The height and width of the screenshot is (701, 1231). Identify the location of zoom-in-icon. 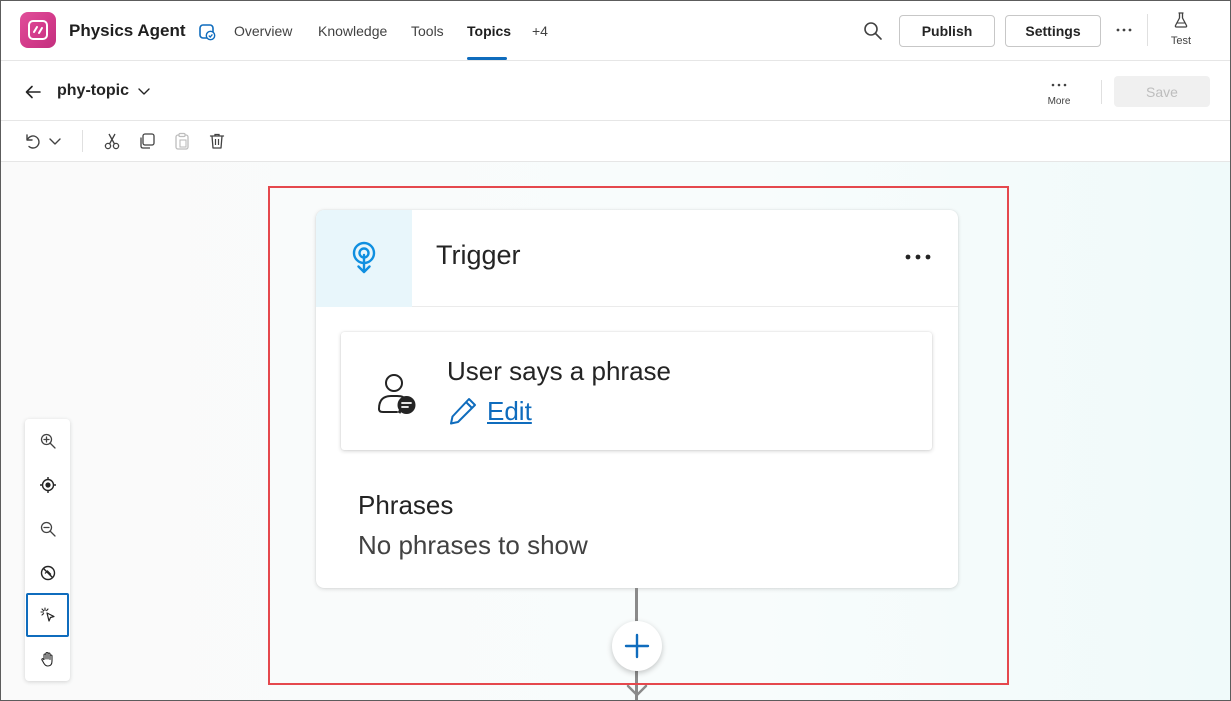
(47, 441).